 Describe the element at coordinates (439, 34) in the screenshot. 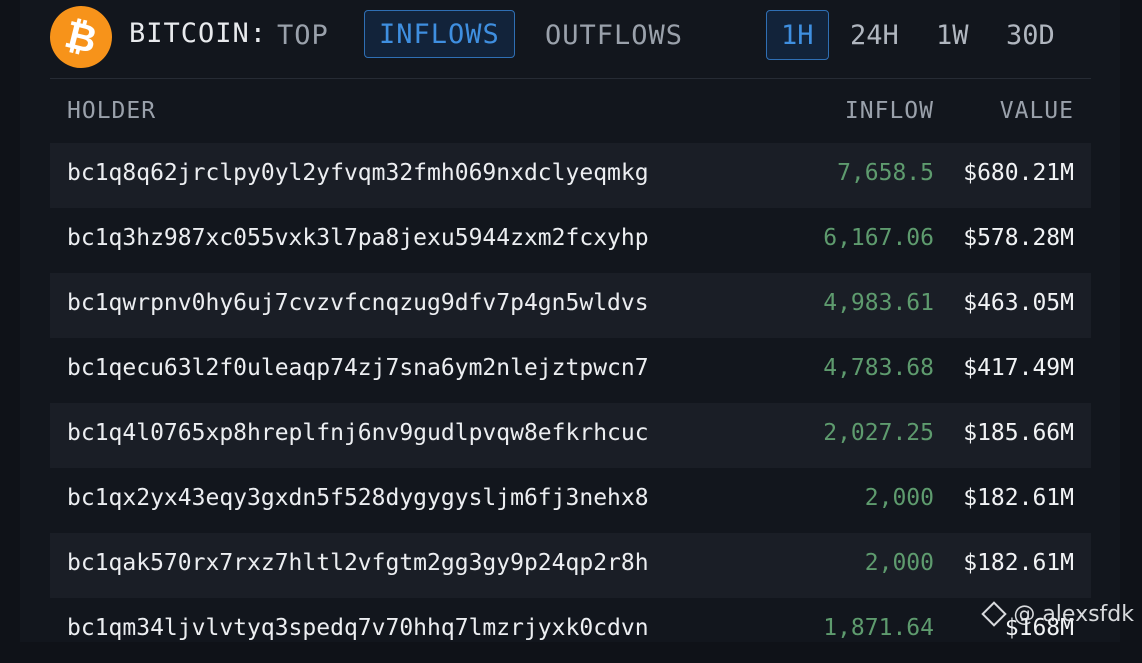

I see `tab-inflows: INFLOWS` at that location.